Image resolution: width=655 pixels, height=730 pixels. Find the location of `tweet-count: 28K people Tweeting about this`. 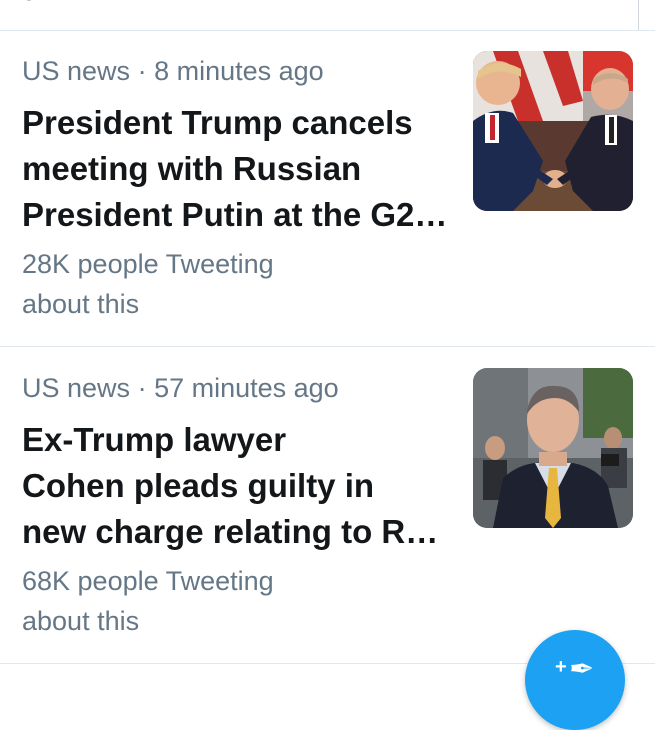

tweet-count: 28K people Tweeting about this is located at coordinates (182, 284).